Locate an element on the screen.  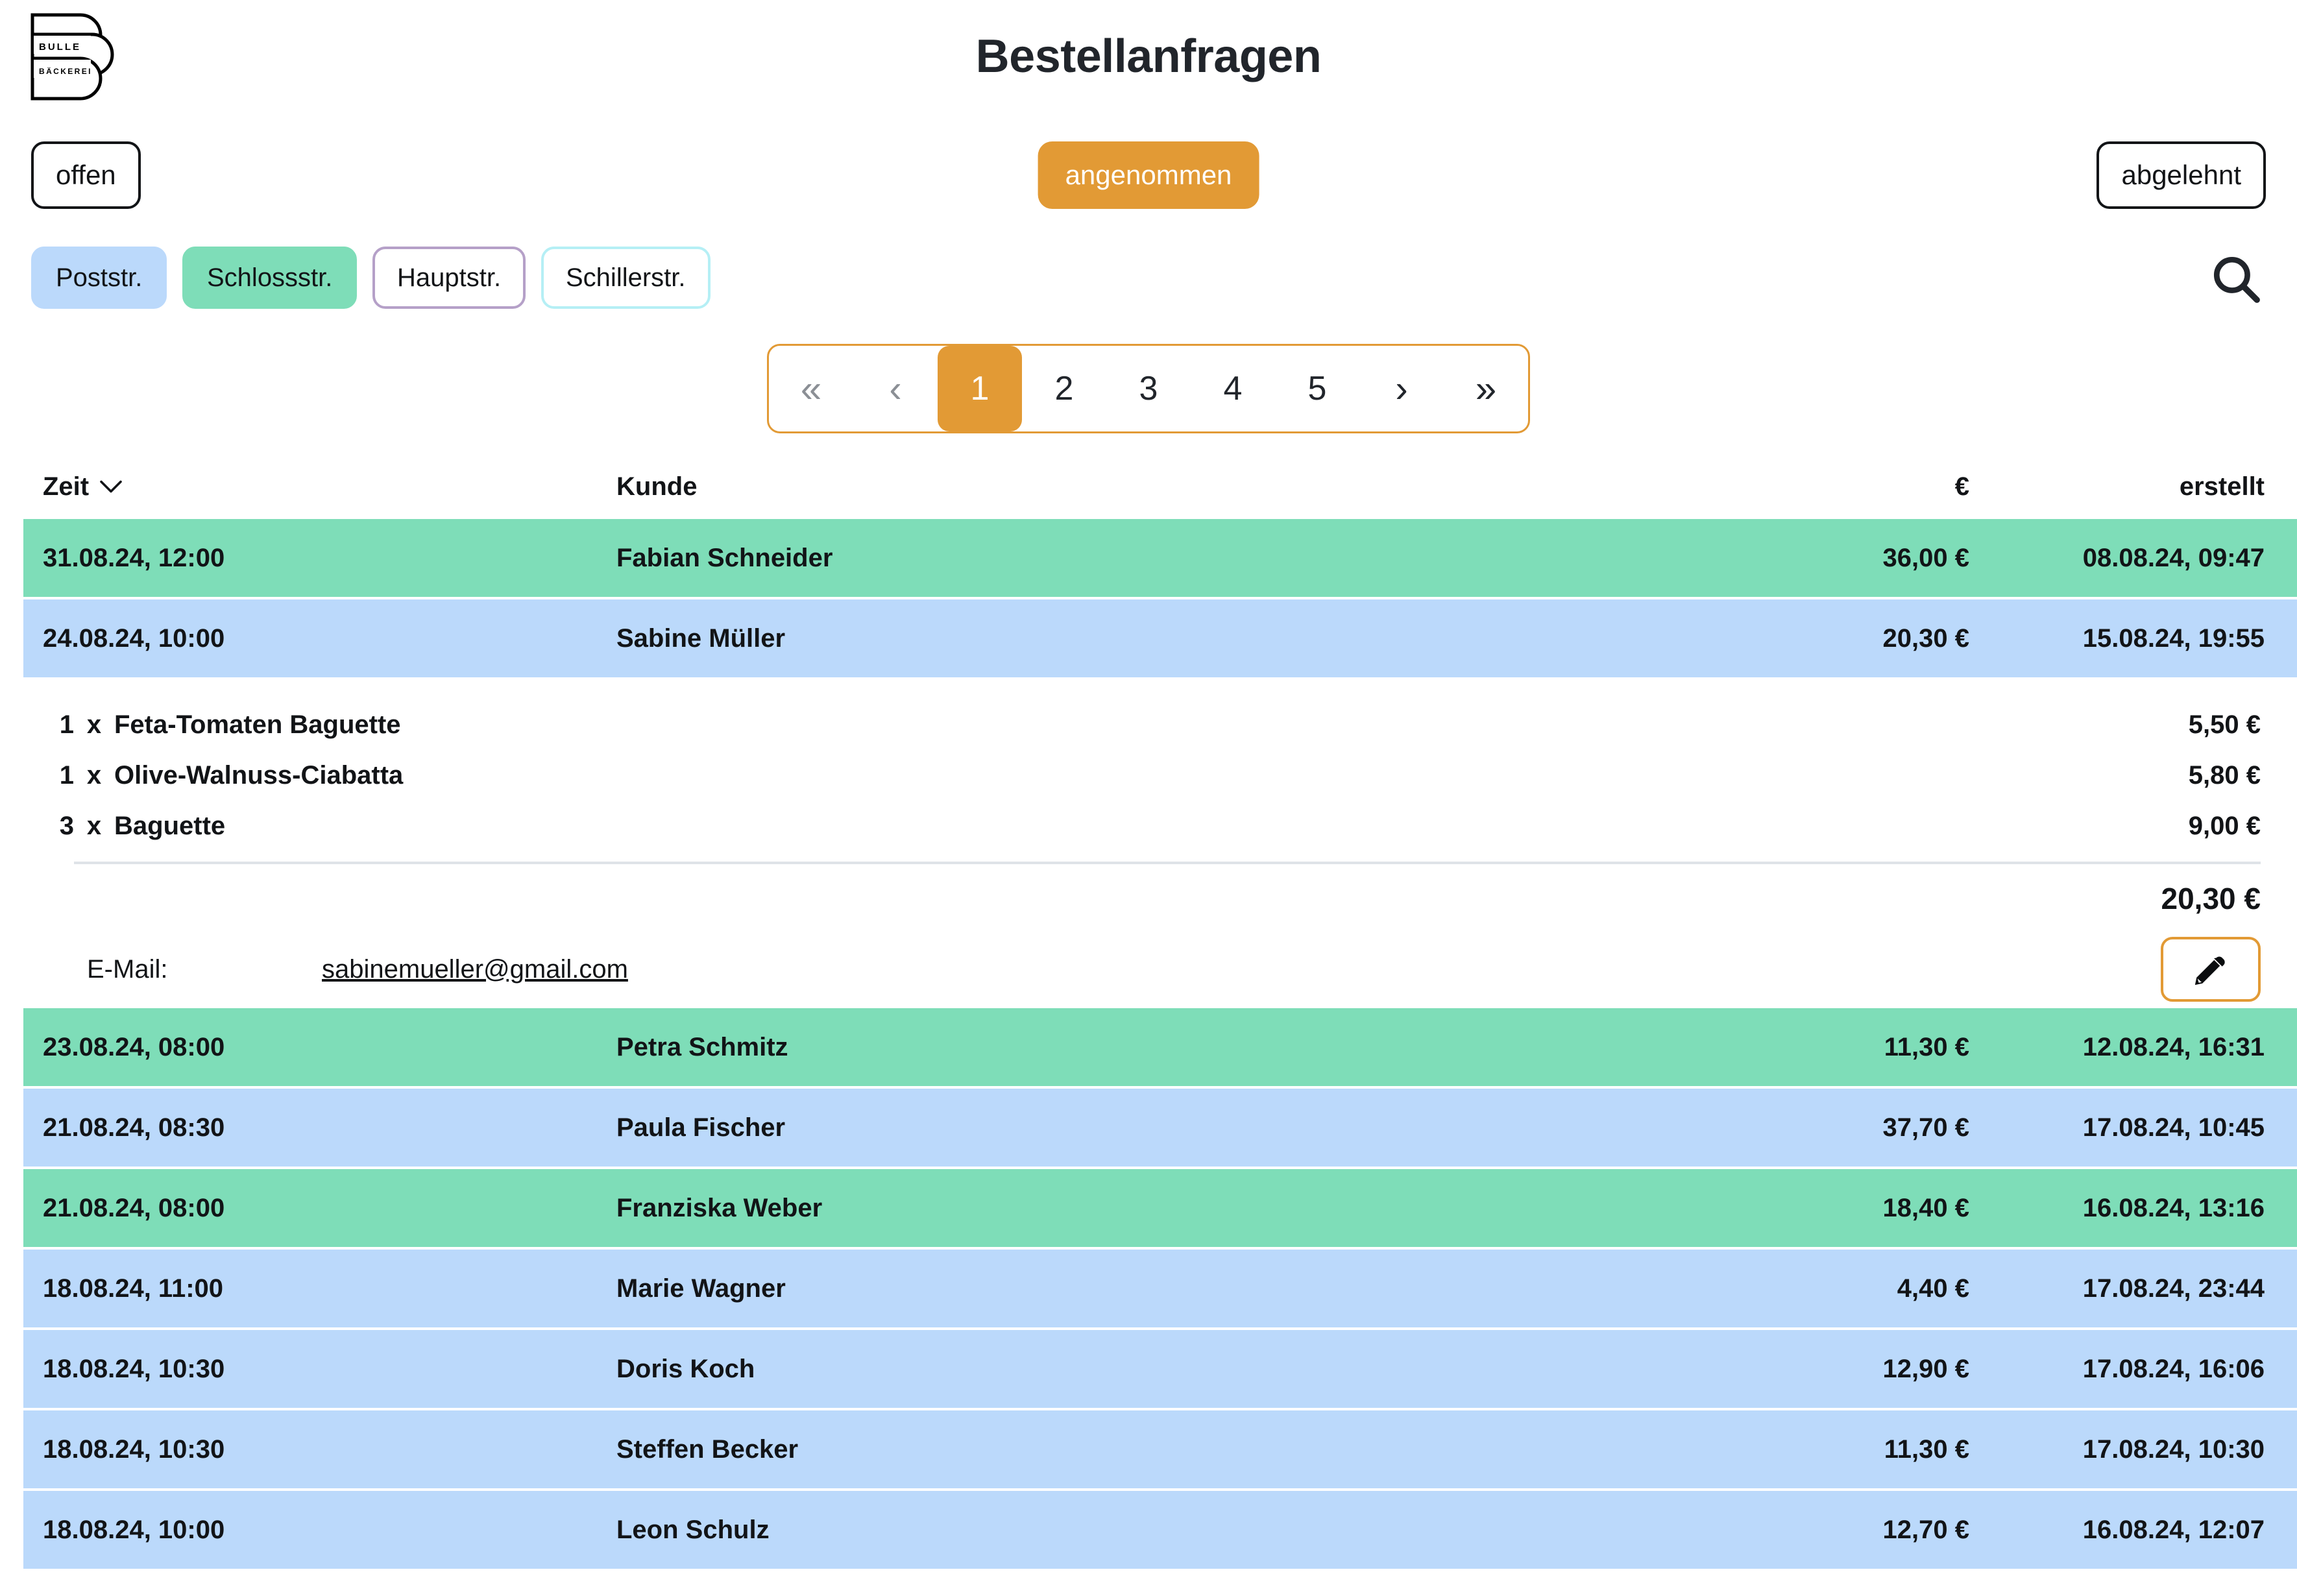
search-button is located at coordinates (2236, 279).